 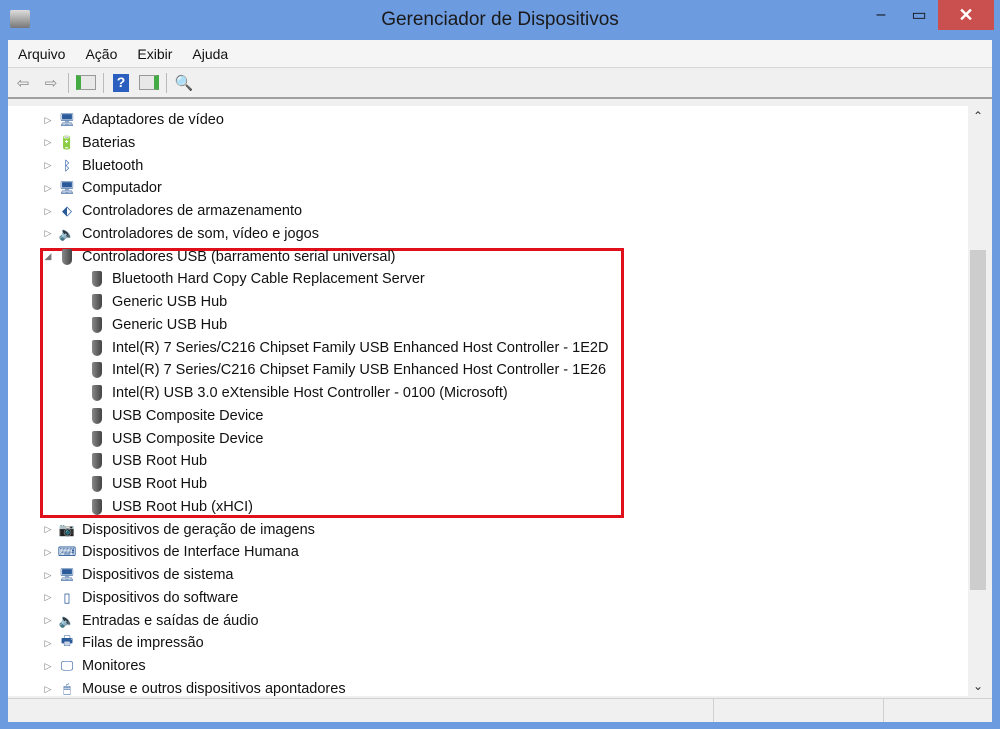 I want to click on tree-item: ▷ ⌨ Dispositivos de Interface Humana, so click(x=170, y=552).